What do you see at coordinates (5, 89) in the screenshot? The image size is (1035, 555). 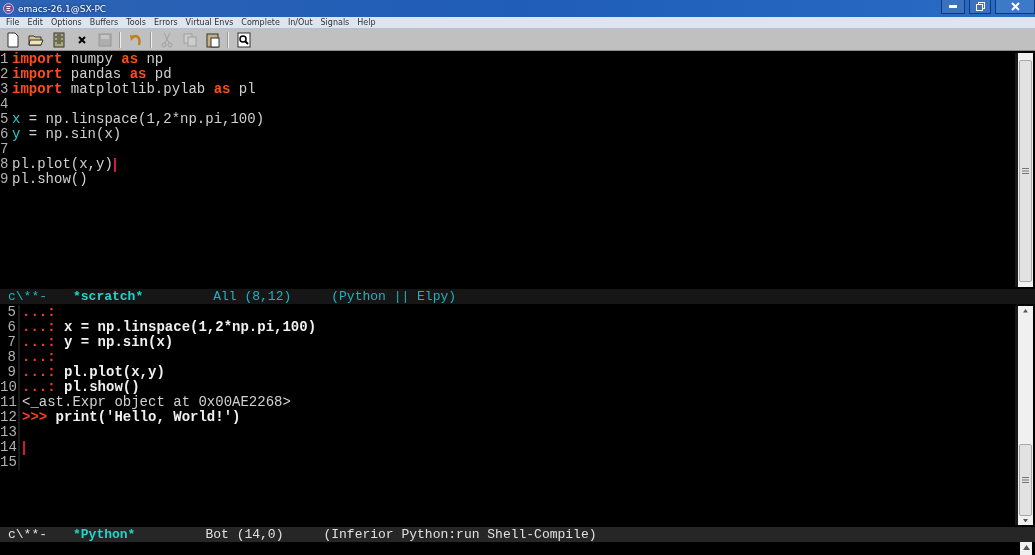 I see `line-number: 3` at bounding box center [5, 89].